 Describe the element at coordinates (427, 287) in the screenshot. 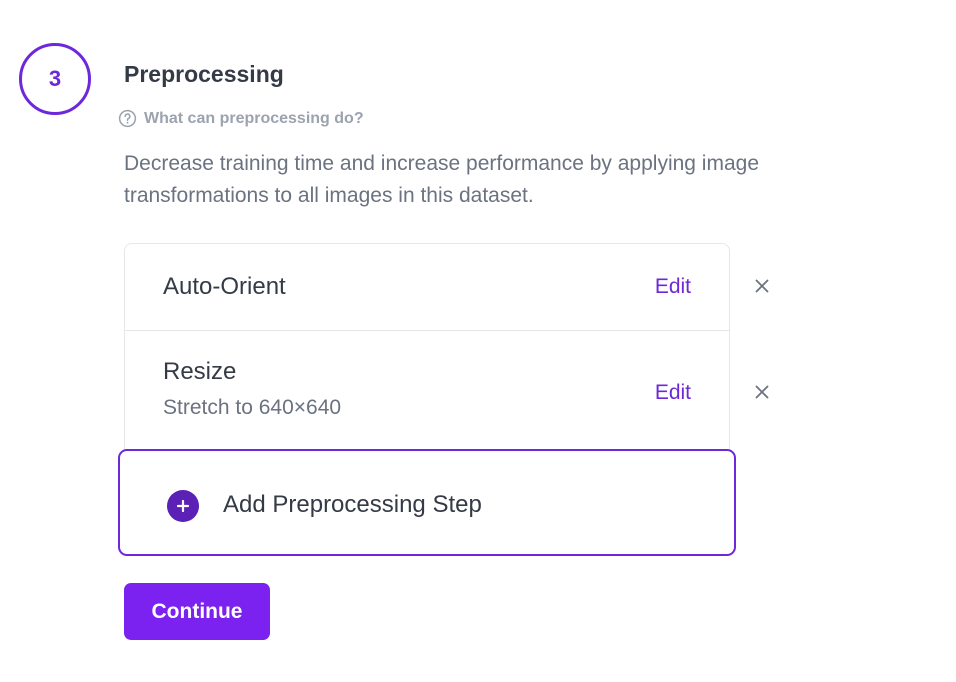

I see `preprocessing-step-auto-orient: Auto-Orient Edit` at that location.